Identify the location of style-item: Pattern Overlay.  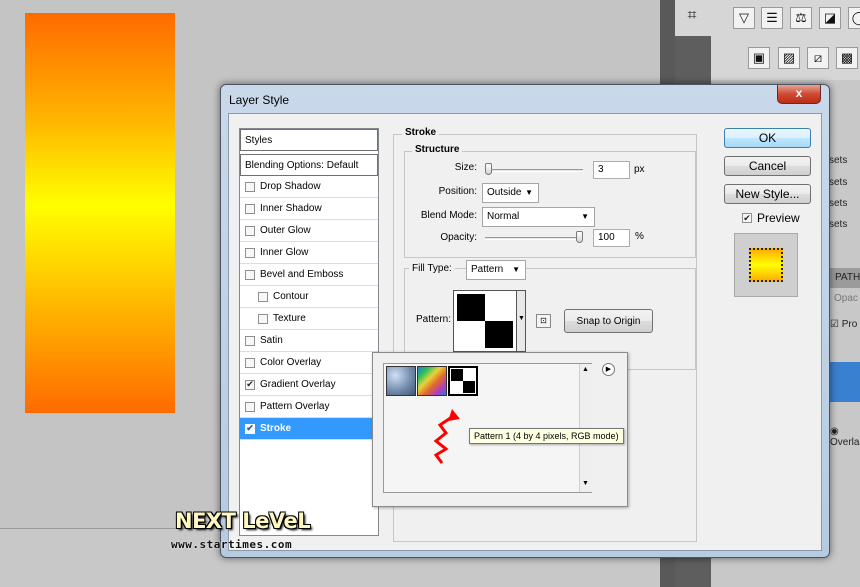
(309, 407).